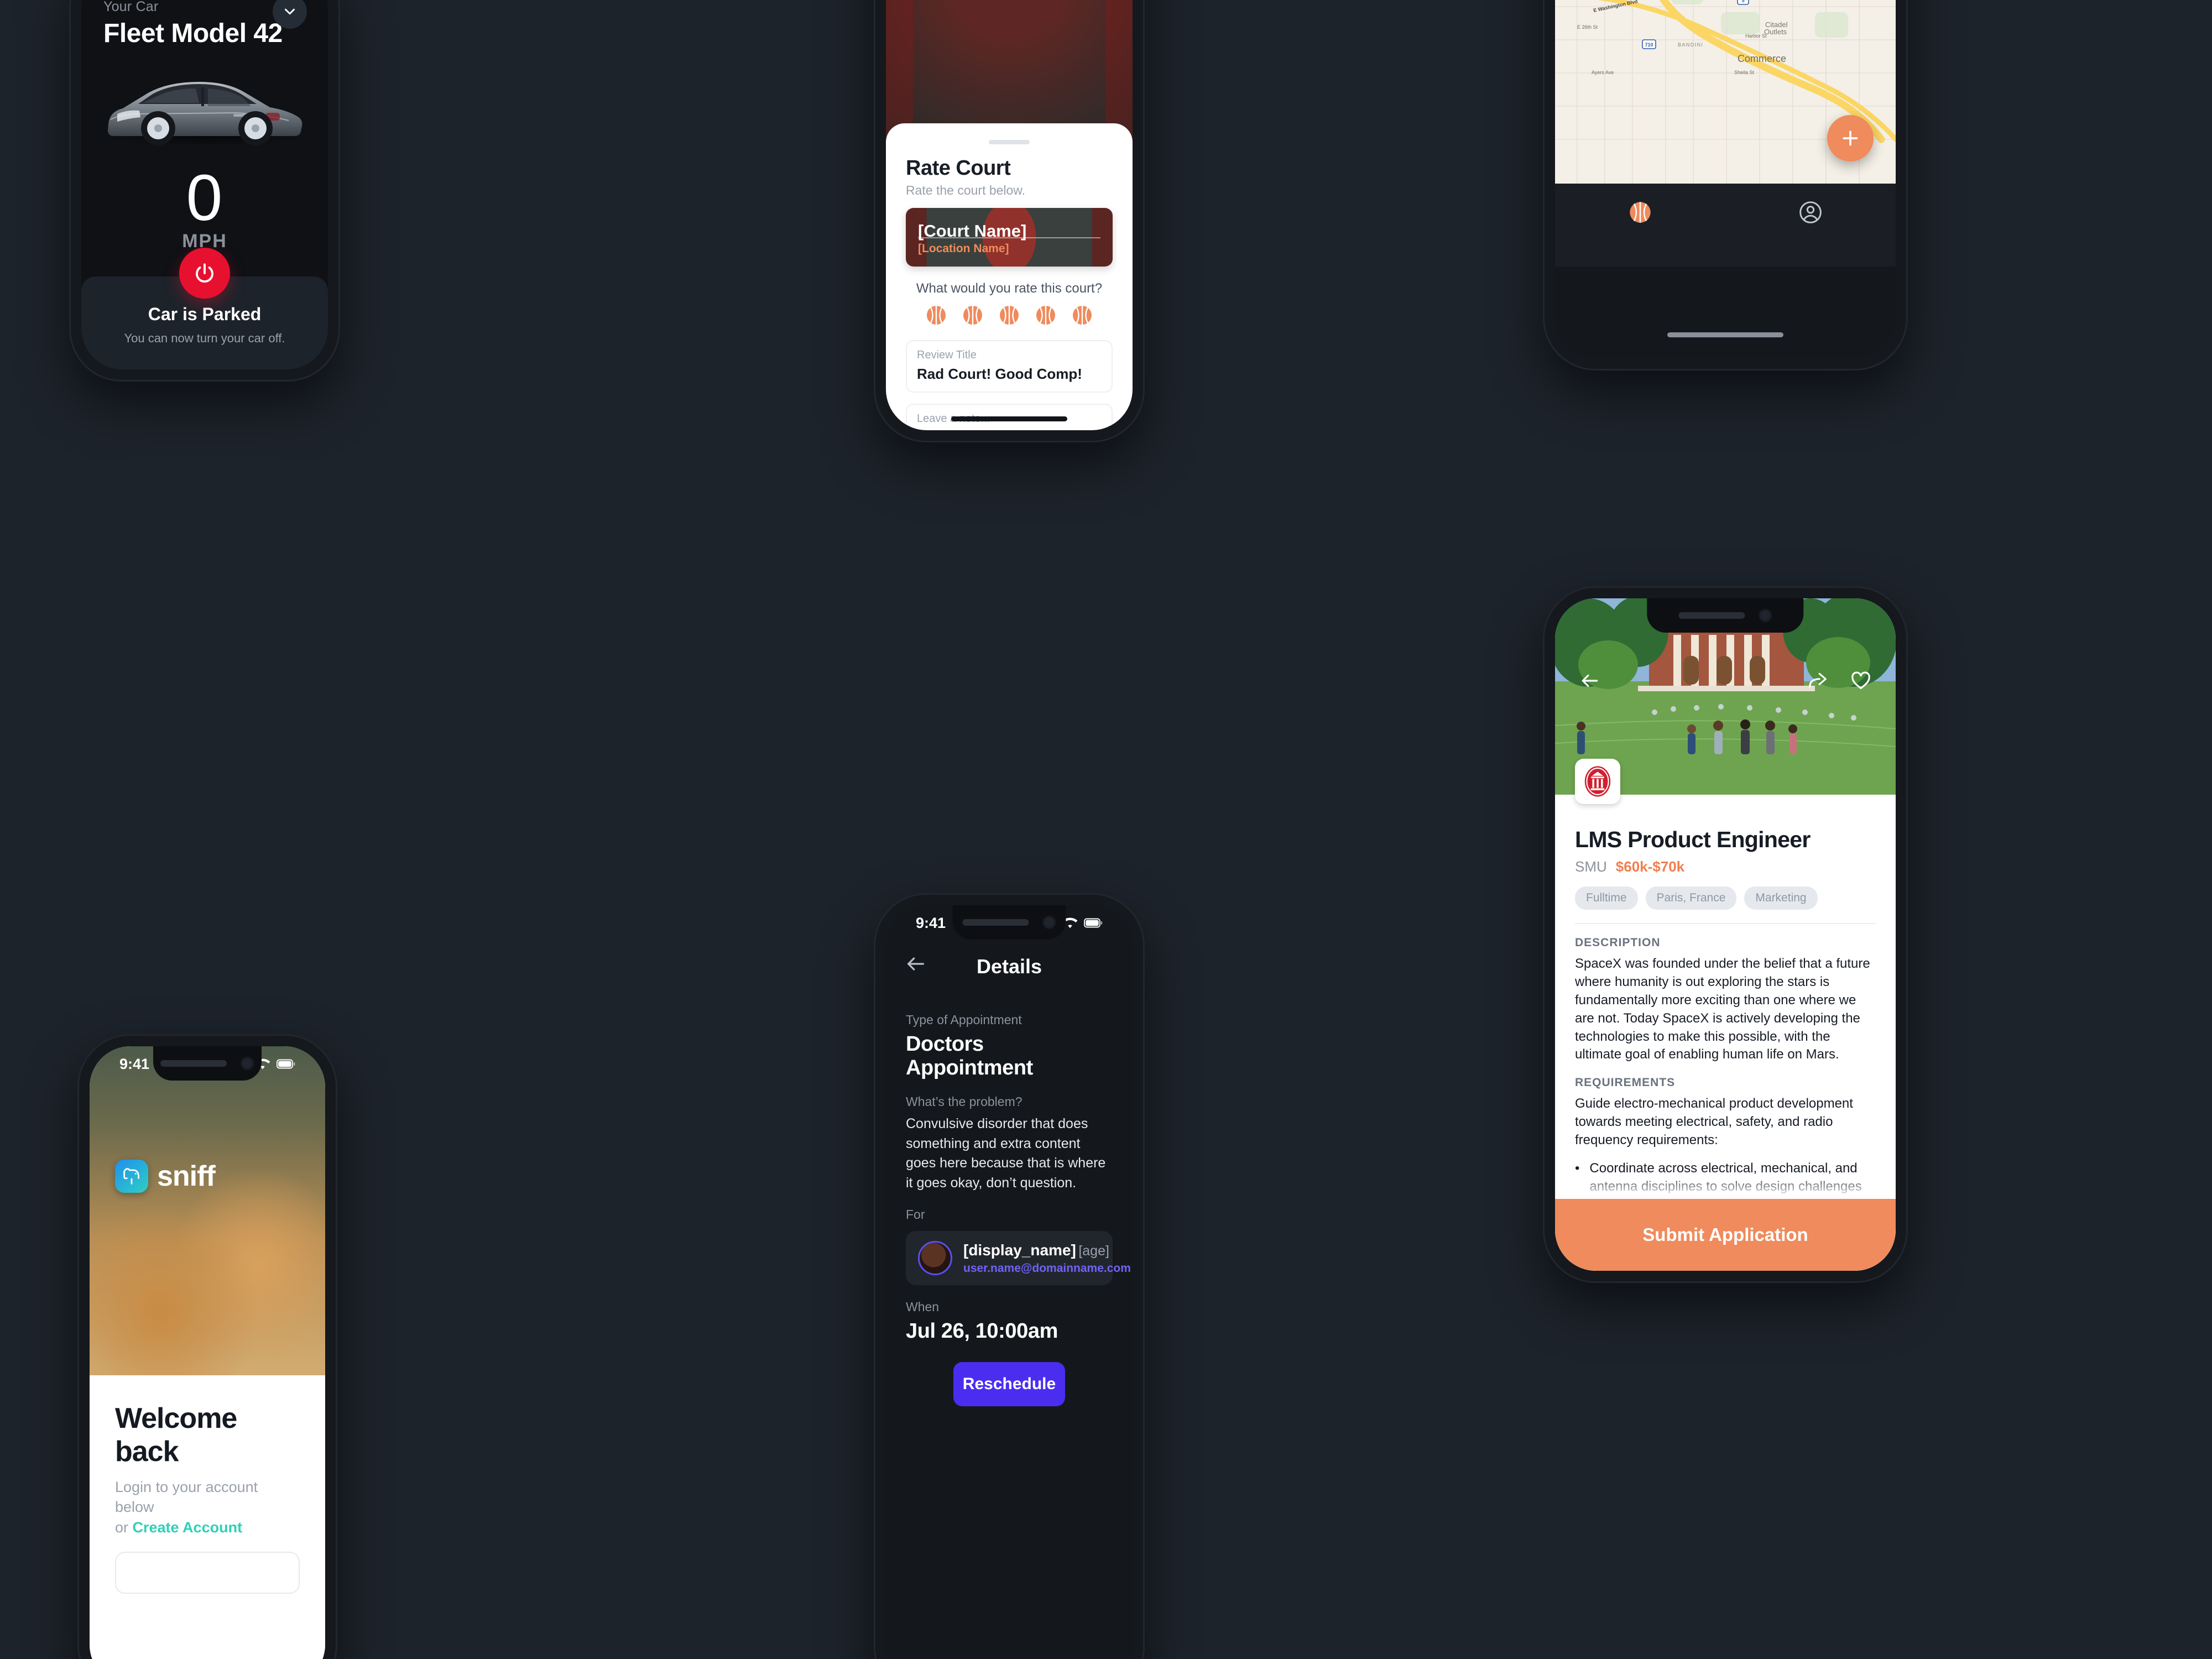  What do you see at coordinates (1861, 682) in the screenshot?
I see `heart-icon` at bounding box center [1861, 682].